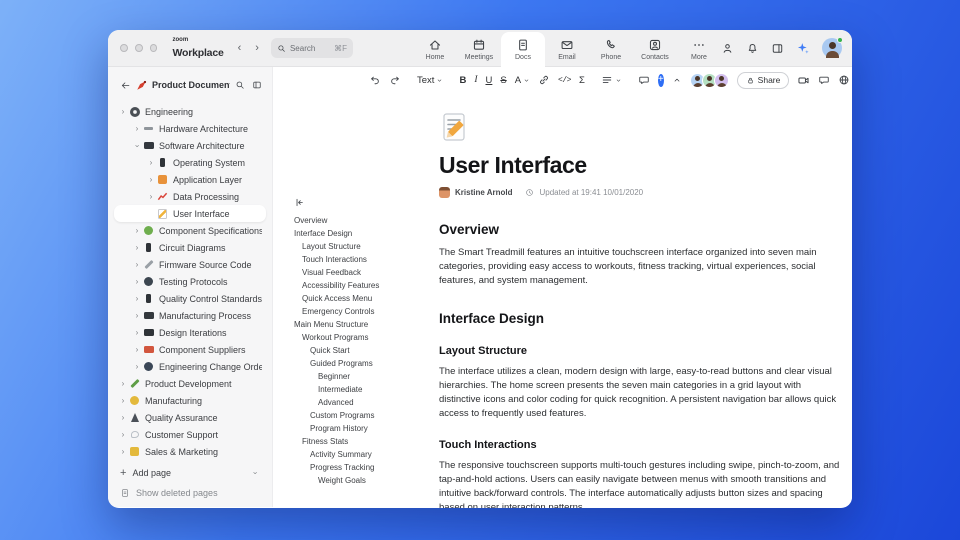 This screenshot has width=960, height=540. I want to click on tab-home: Home, so click(435, 49).